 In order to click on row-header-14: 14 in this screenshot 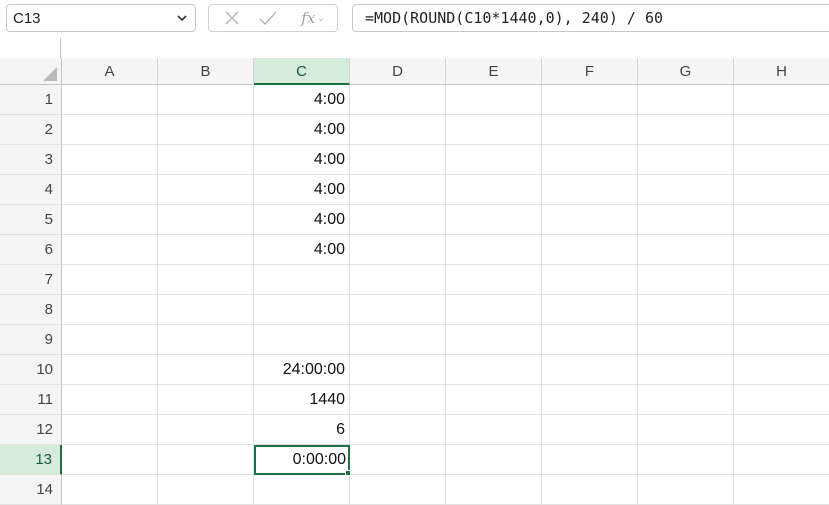, I will do `click(31, 490)`.